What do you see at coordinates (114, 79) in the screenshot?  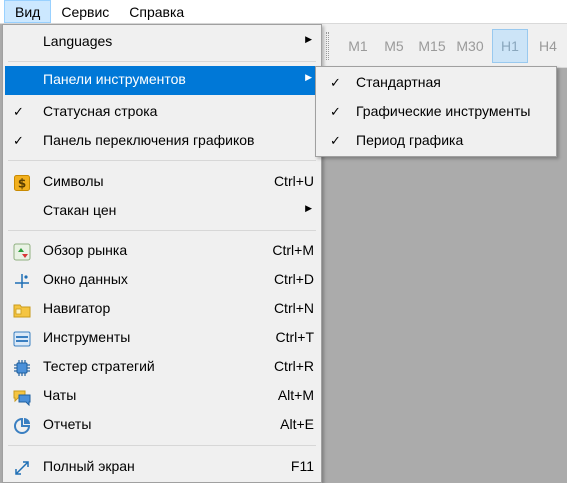 I see `menu-item-label: Панели инструментов` at bounding box center [114, 79].